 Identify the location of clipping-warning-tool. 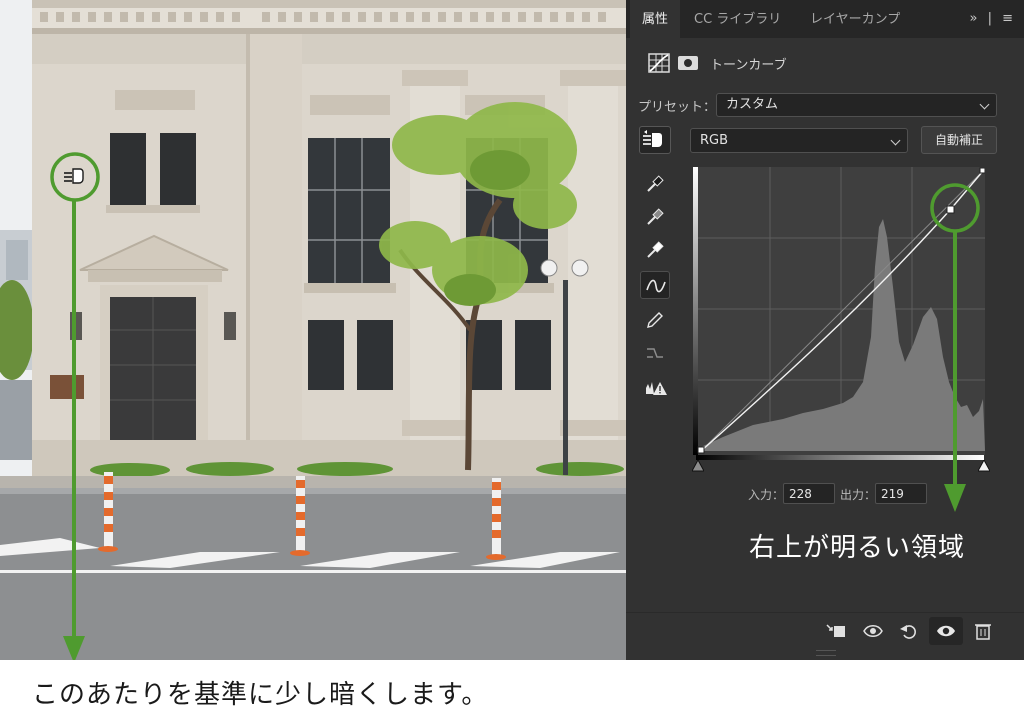
(655, 388).